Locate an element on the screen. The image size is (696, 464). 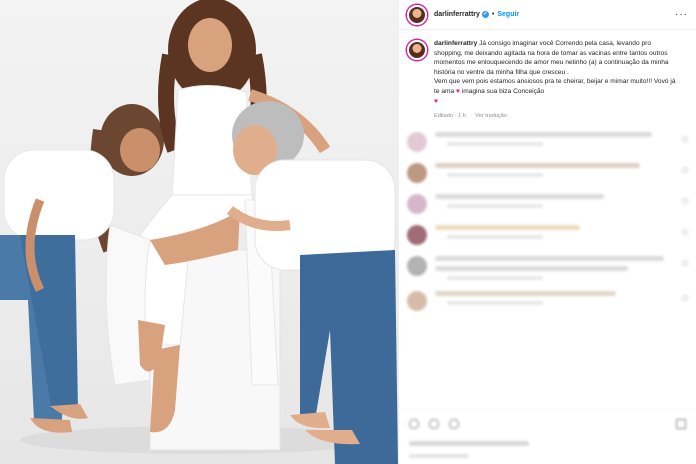
header-username: darlinferrattry is located at coordinates (457, 14).